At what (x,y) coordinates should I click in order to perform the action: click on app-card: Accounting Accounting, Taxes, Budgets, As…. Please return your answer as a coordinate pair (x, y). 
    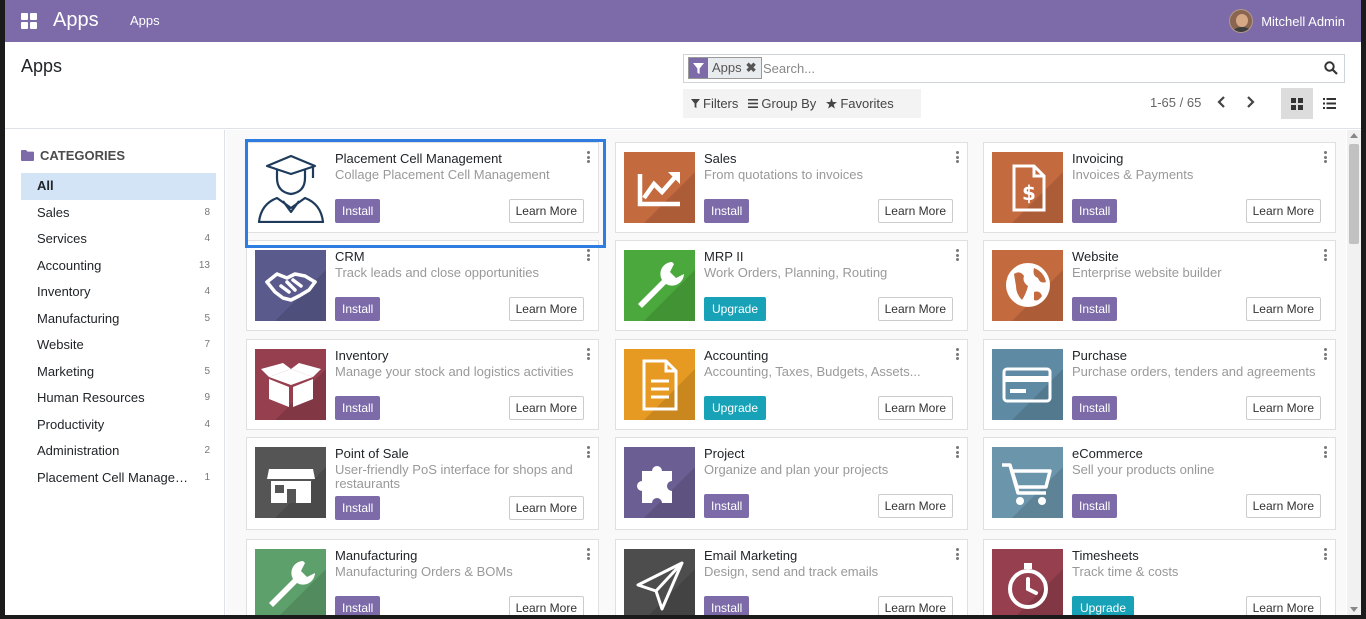
    Looking at the image, I should click on (791, 384).